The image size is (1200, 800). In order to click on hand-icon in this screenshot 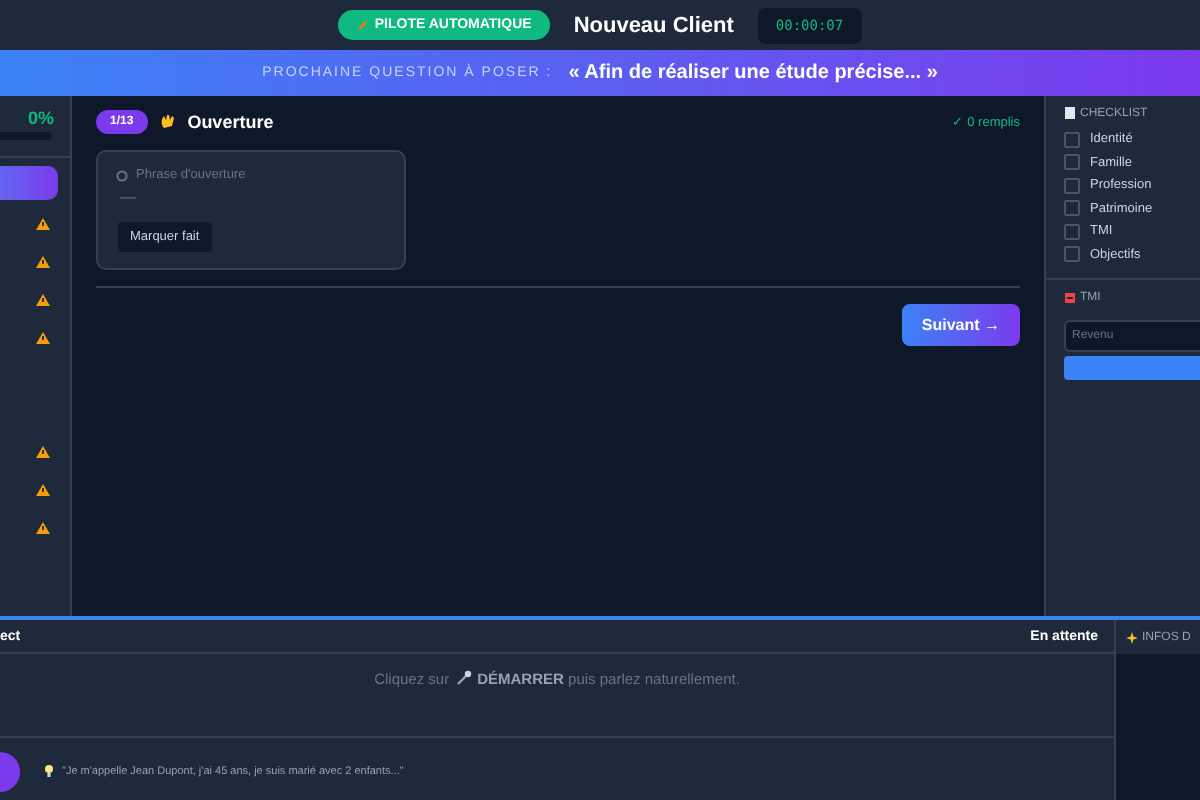, I will do `click(167, 122)`.